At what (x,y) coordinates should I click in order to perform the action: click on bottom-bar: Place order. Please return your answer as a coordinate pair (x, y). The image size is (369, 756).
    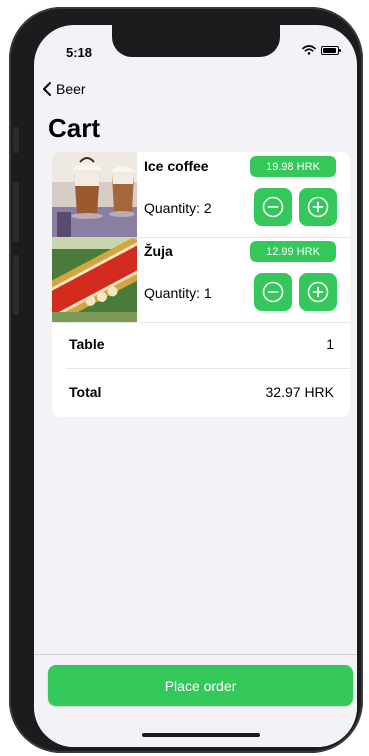
    Looking at the image, I should click on (195, 700).